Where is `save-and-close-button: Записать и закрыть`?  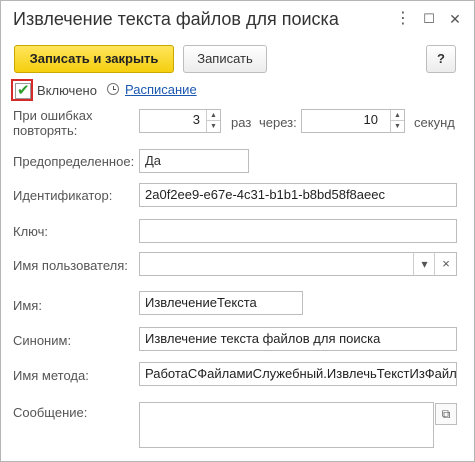 save-and-close-button: Записать и закрыть is located at coordinates (94, 59).